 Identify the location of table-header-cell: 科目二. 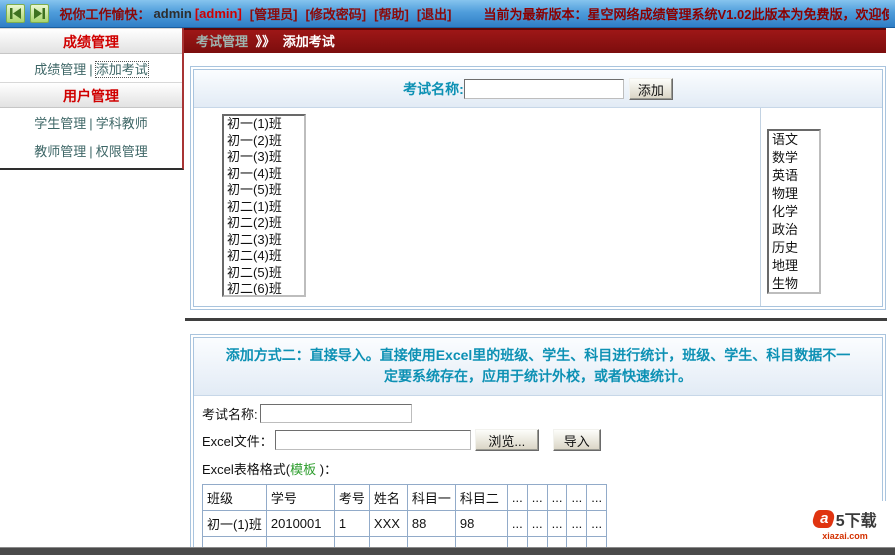
(481, 497).